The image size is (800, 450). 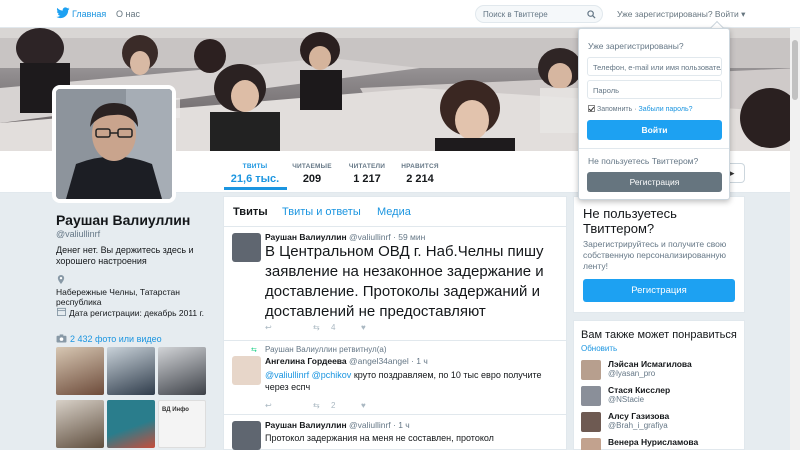 What do you see at coordinates (308, 375) in the screenshot?
I see `tweet-mention-link: @valiullinrf @pchikov` at bounding box center [308, 375].